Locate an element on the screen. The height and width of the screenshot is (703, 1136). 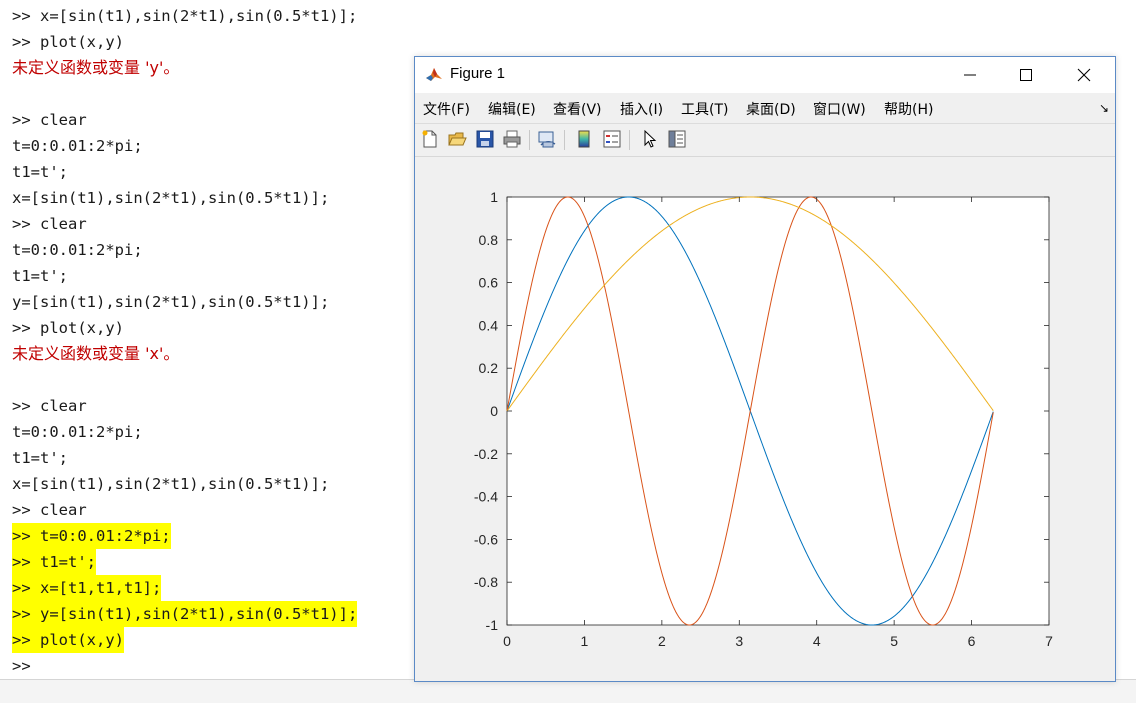
y-tick-label: 1 is located at coordinates (494, 197).